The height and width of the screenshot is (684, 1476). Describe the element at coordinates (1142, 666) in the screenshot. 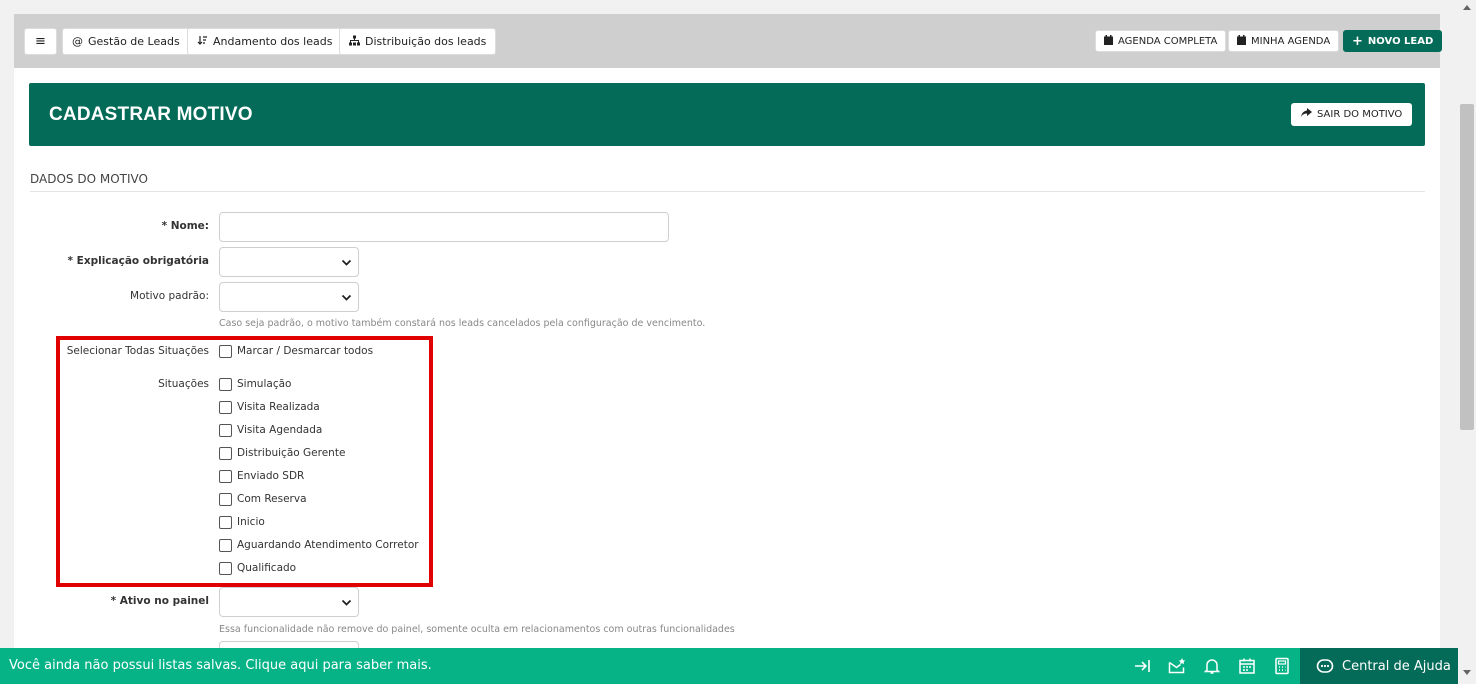

I see `arrow-right-bar-icon` at that location.